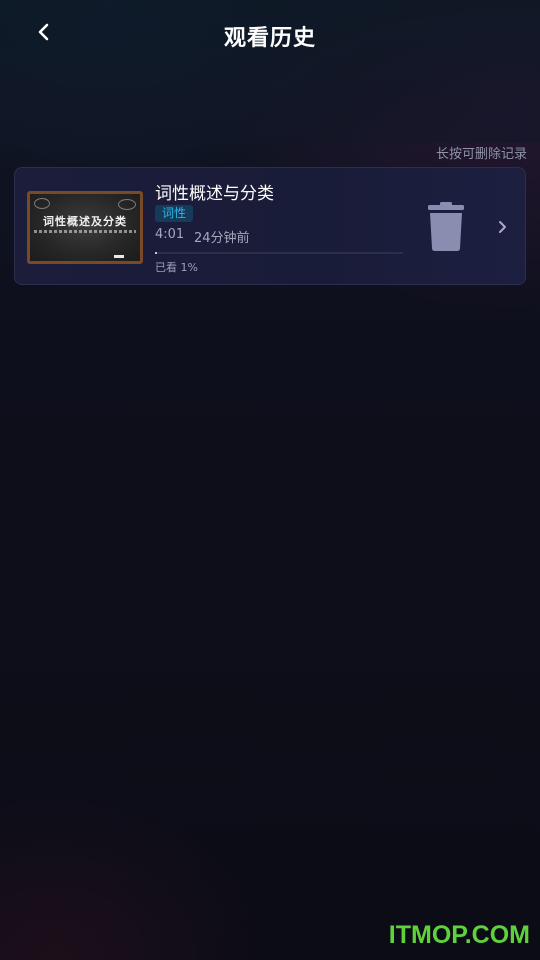 This screenshot has width=540, height=960. Describe the element at coordinates (214, 194) in the screenshot. I see `video-title: 词性概述与分类` at that location.